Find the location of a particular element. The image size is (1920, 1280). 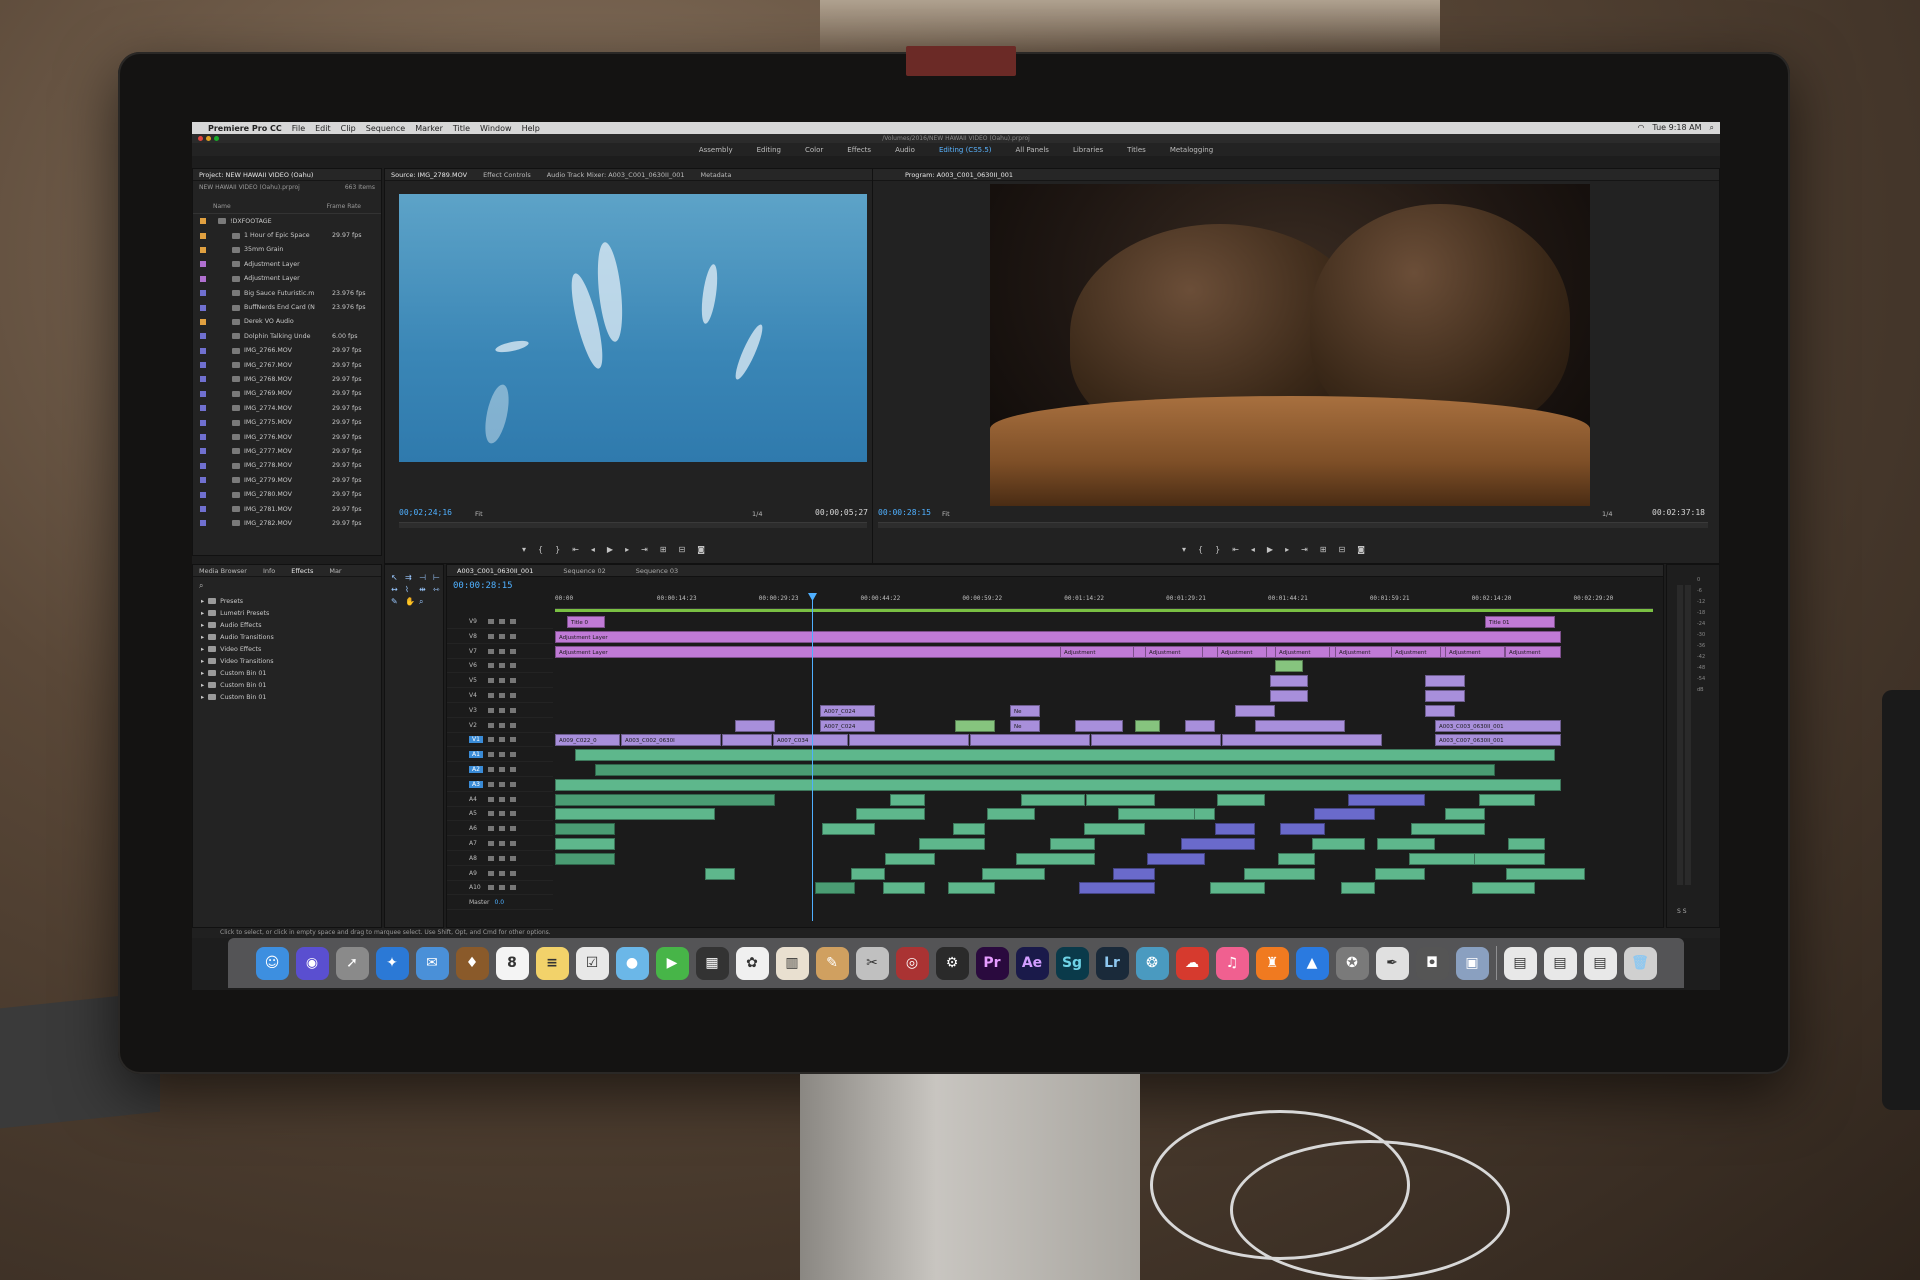

track-header-master: Master 0.0 is located at coordinates (500, 903).